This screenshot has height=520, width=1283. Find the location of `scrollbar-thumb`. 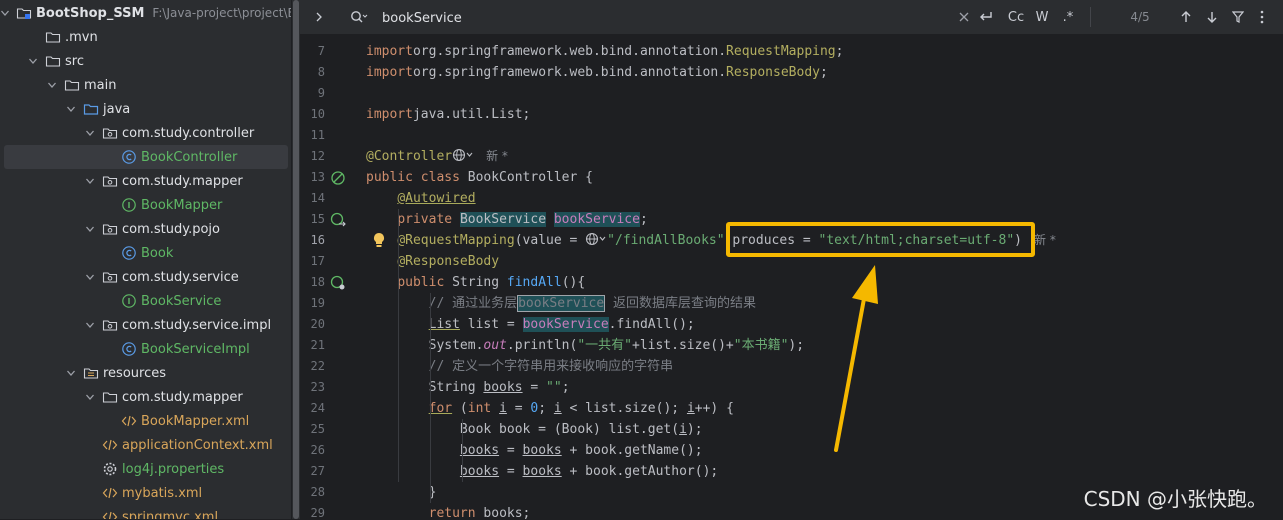

scrollbar-thumb is located at coordinates (296, 259).